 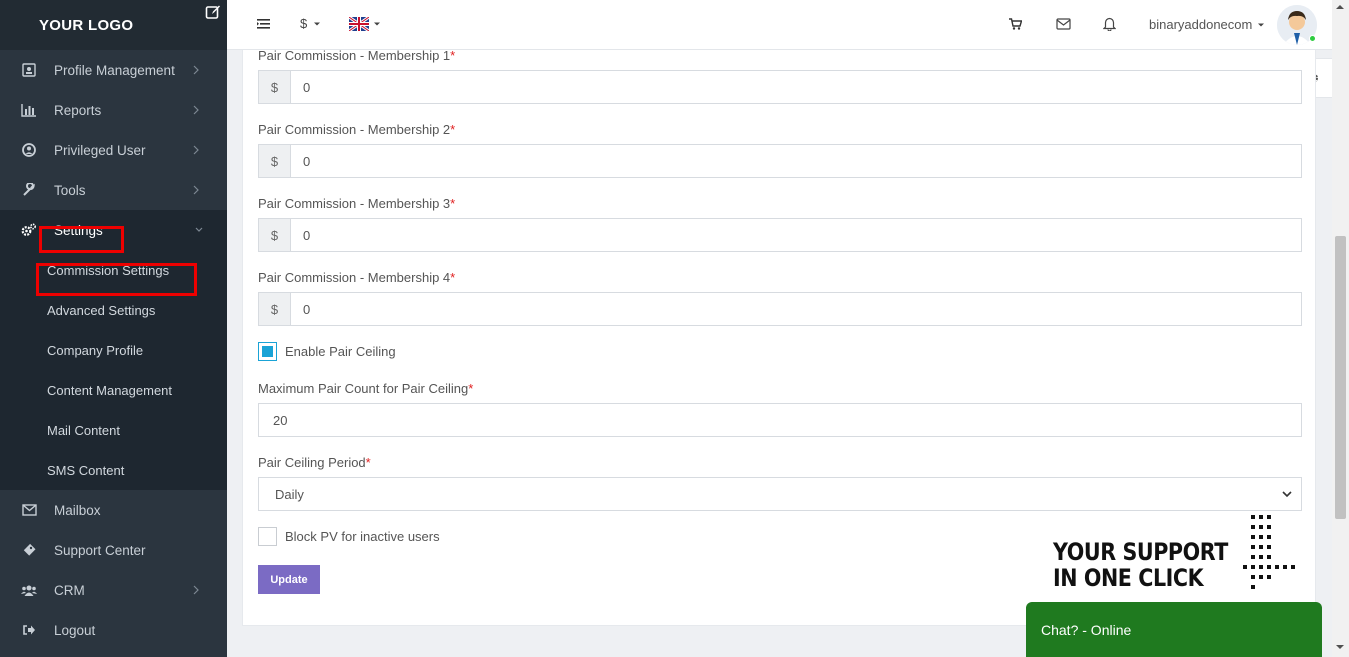 What do you see at coordinates (780, 494) in the screenshot?
I see `pair-ceiling-period-select: Daily` at bounding box center [780, 494].